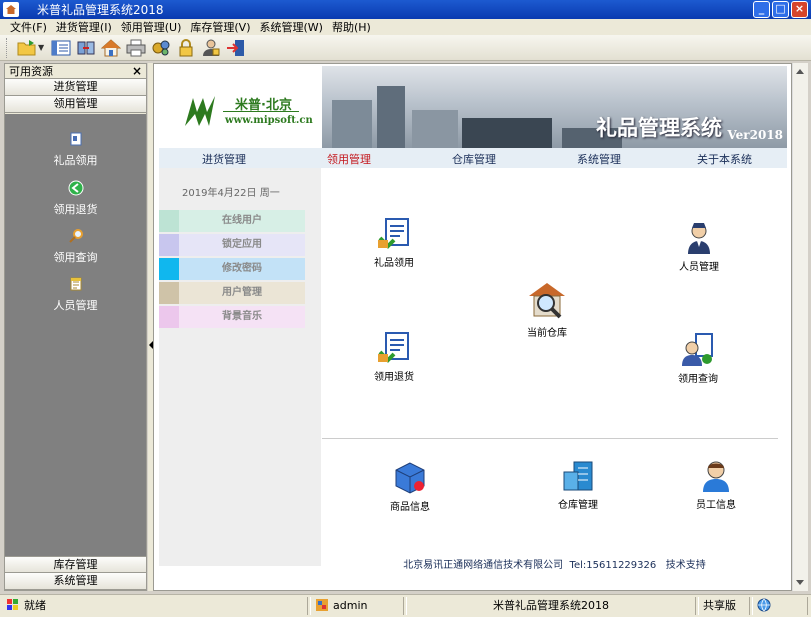 This screenshot has width=811, height=617. What do you see at coordinates (75, 104) in the screenshot?
I see `group-issue: 领用管理` at bounding box center [75, 104].